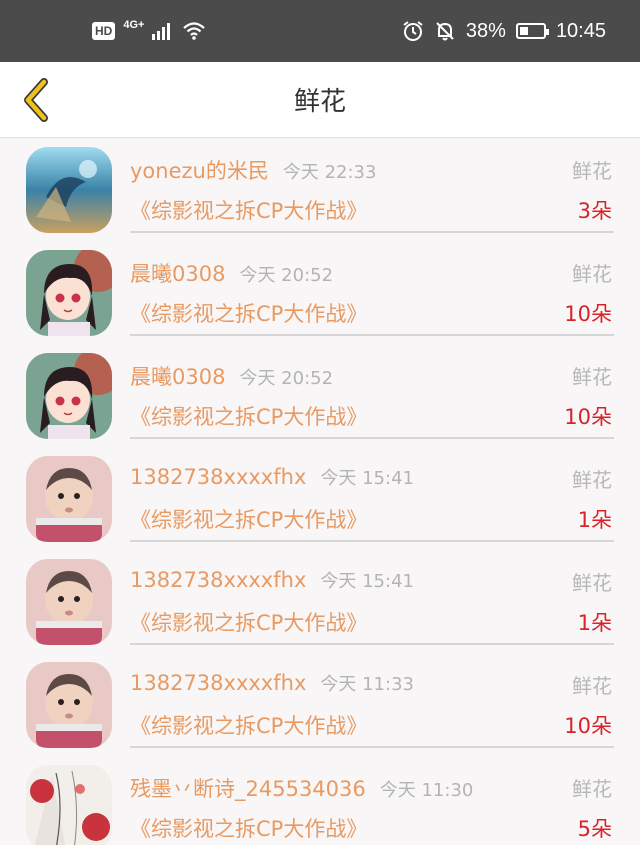 The height and width of the screenshot is (845, 640). What do you see at coordinates (194, 31) in the screenshot?
I see `wifi-icon` at bounding box center [194, 31].